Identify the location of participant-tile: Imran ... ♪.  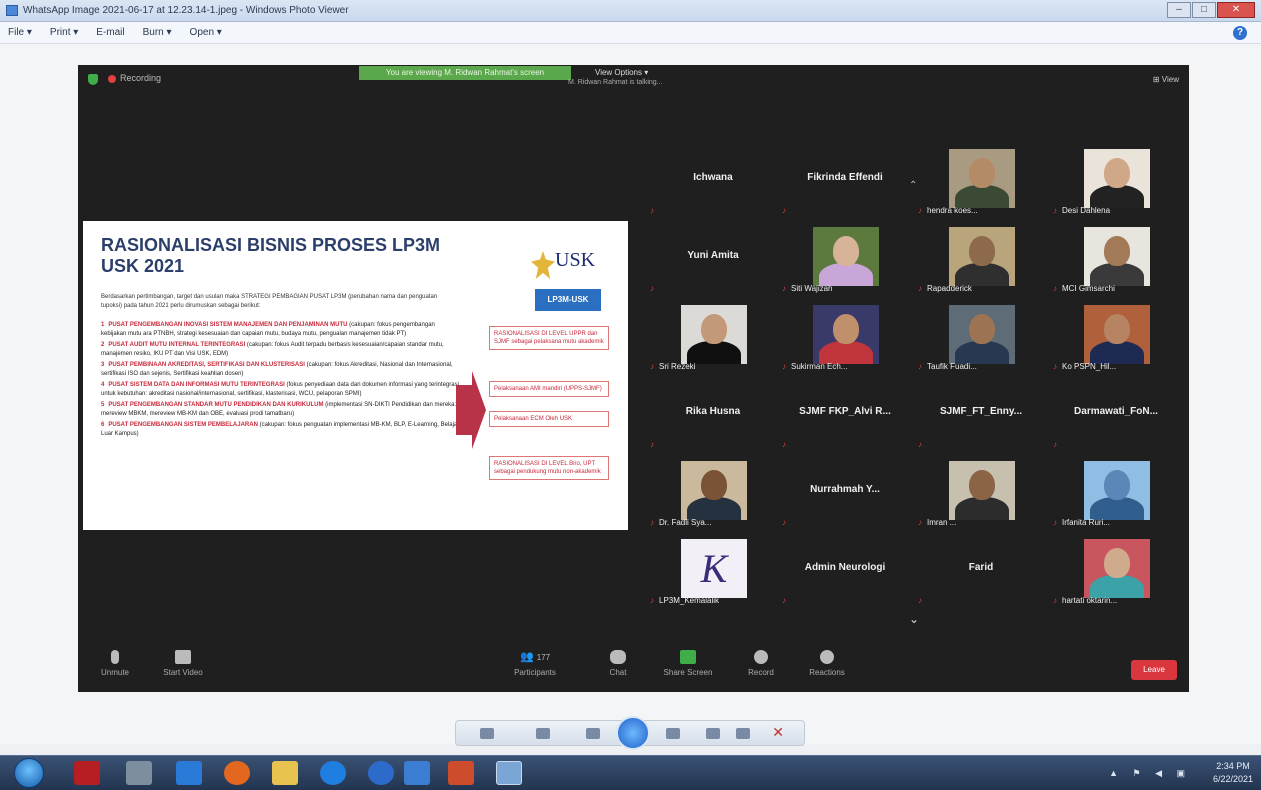
(981, 493).